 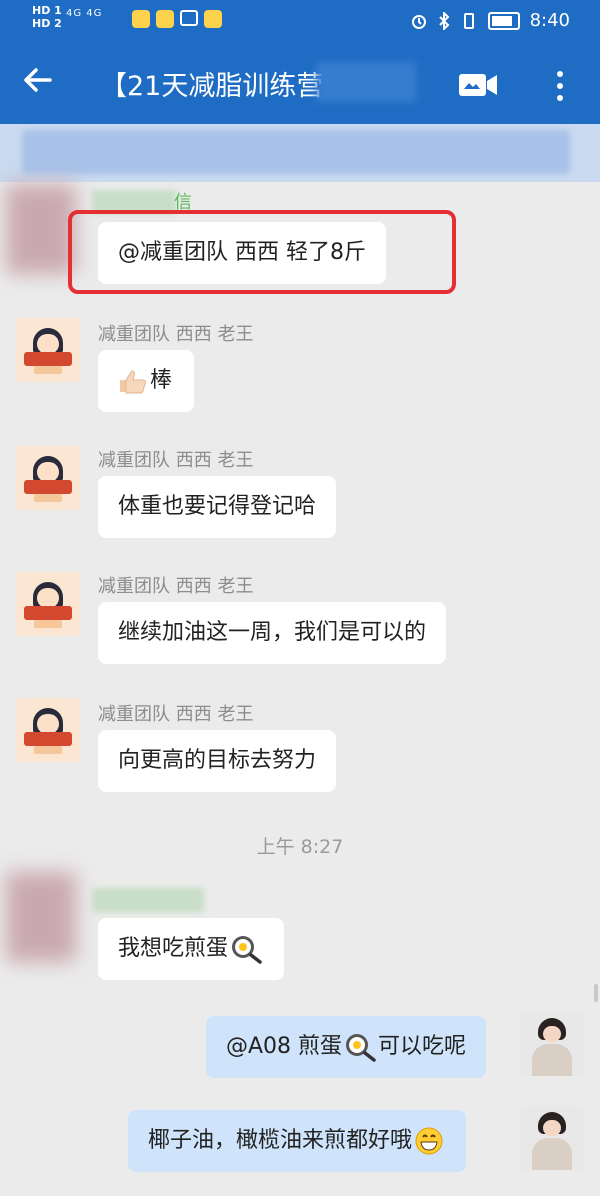 What do you see at coordinates (596, 993) in the screenshot?
I see `scrollbar` at bounding box center [596, 993].